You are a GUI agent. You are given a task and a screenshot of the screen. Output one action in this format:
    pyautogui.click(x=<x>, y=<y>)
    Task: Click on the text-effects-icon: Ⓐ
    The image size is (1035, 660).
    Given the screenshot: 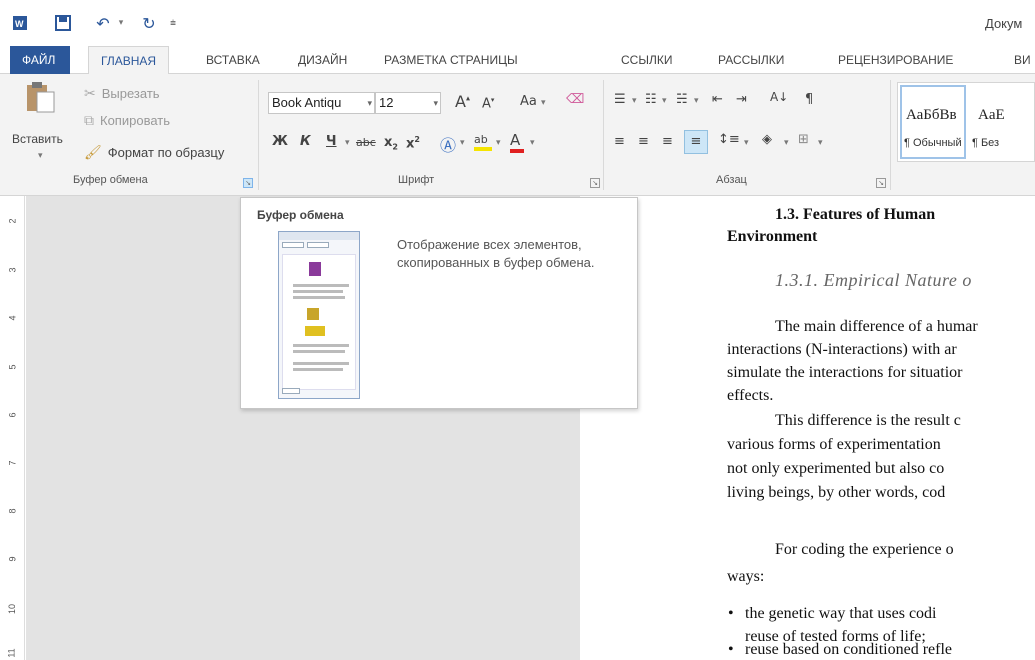 What is the action you would take?
    pyautogui.click(x=448, y=144)
    